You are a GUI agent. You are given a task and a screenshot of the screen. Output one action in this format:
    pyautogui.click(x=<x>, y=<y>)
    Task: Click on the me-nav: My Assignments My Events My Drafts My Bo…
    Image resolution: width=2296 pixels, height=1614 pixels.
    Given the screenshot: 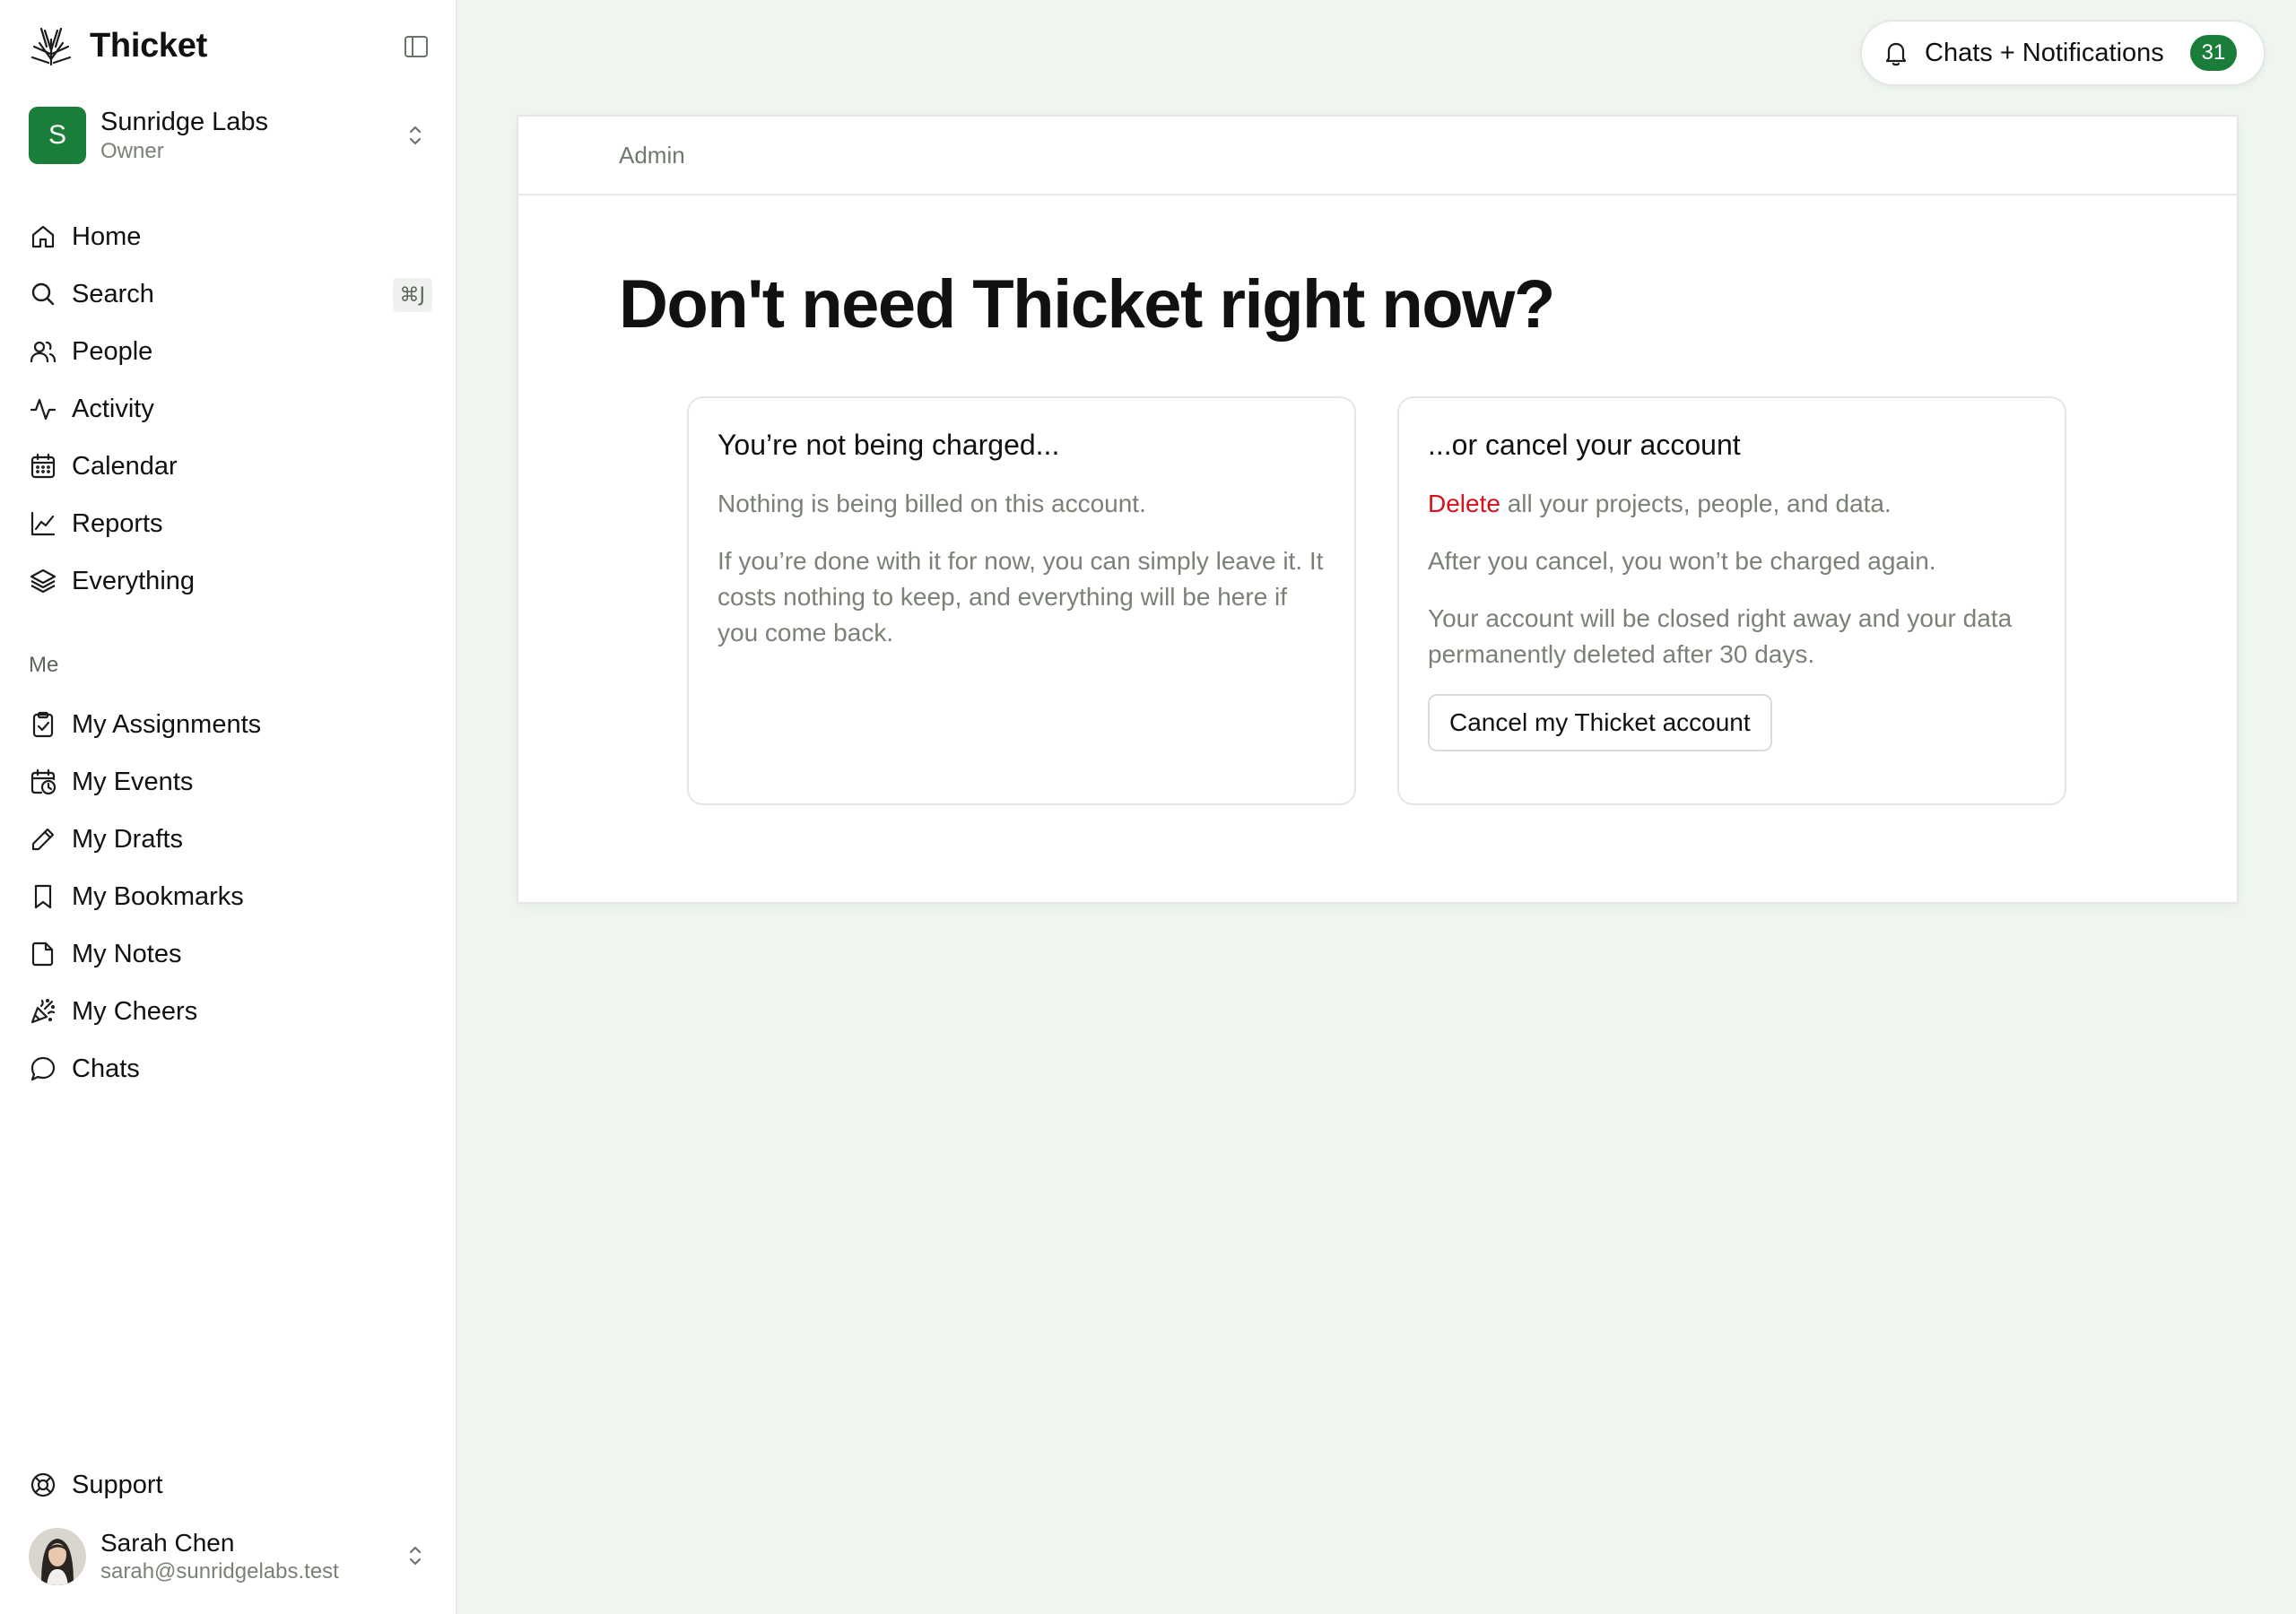 What is the action you would take?
    pyautogui.click(x=230, y=897)
    